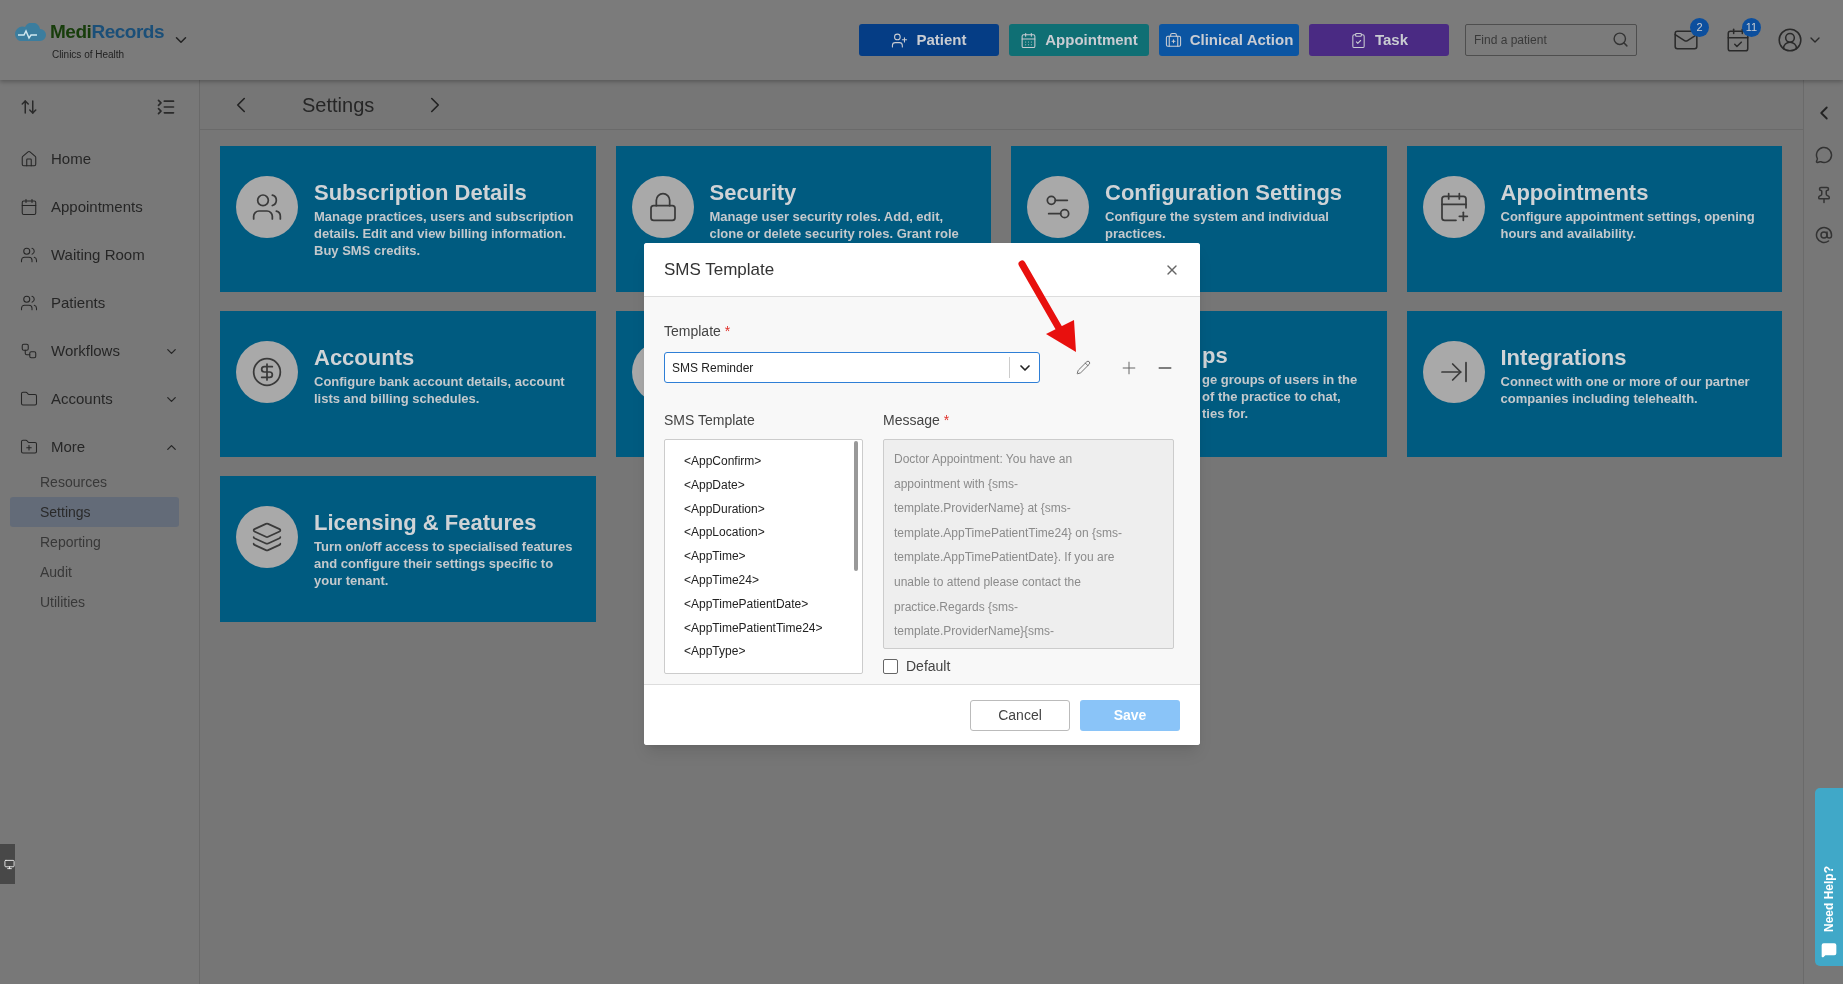 This screenshot has width=1843, height=984. I want to click on submenu-item: Settings, so click(94, 512).